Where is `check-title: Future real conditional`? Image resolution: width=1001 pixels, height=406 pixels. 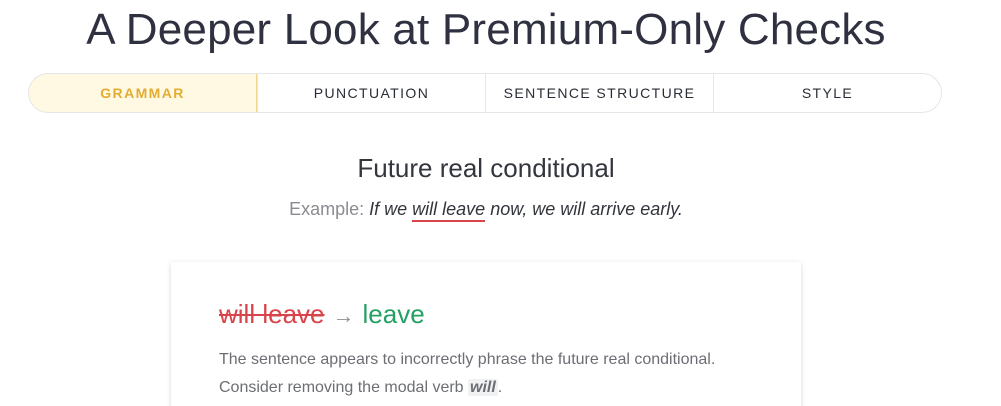
check-title: Future real conditional is located at coordinates (486, 168).